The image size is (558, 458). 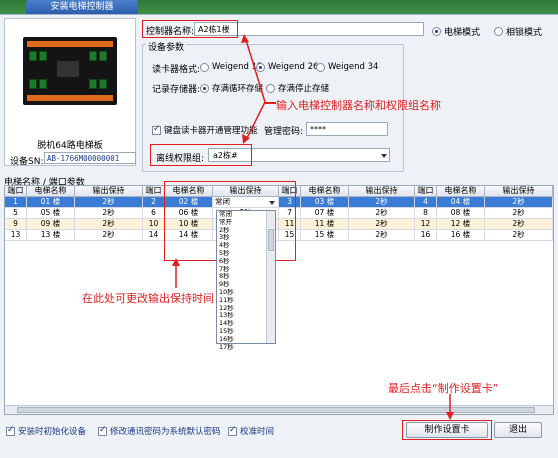 What do you see at coordinates (242, 301) in the screenshot?
I see `list-item: 11秒` at bounding box center [242, 301].